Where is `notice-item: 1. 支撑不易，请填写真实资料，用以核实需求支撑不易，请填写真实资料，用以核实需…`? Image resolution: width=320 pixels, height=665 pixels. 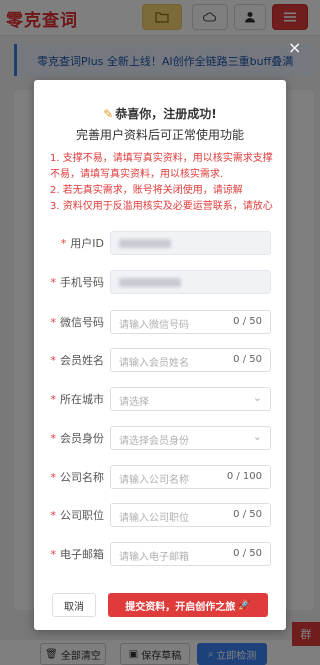
notice-item: 1. 支撑不易，请填写真实资料，用以核实需求支撑不易，请填写真实资料，用以核实需… is located at coordinates (161, 166).